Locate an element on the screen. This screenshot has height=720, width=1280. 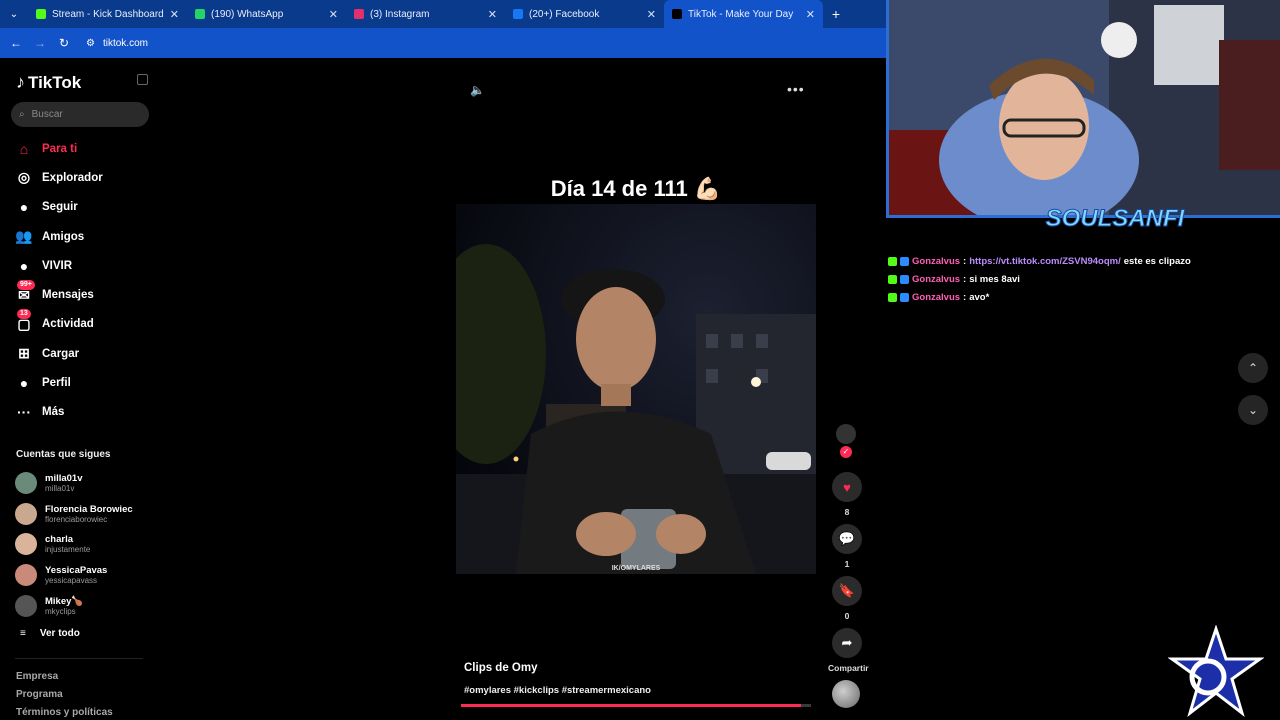
video-author: Clips de Omy is located at coordinates (501, 668).